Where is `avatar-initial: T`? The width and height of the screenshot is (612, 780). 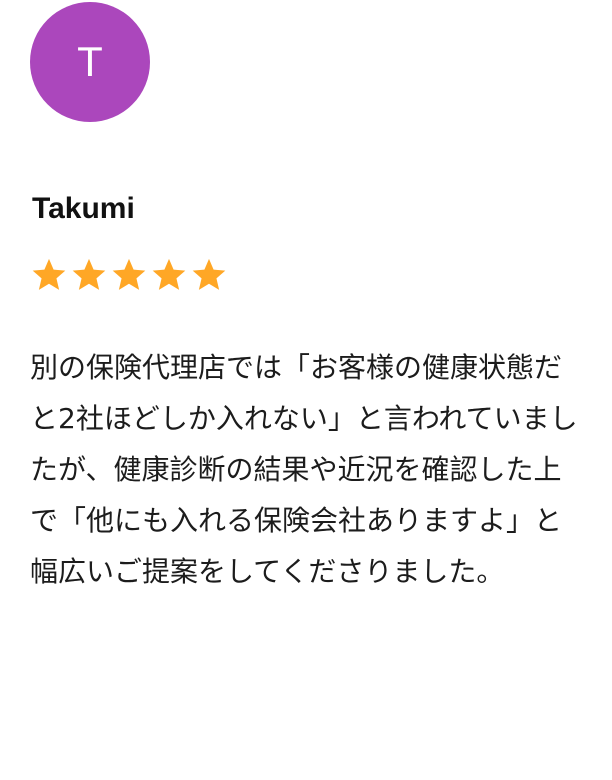 avatar-initial: T is located at coordinates (90, 61).